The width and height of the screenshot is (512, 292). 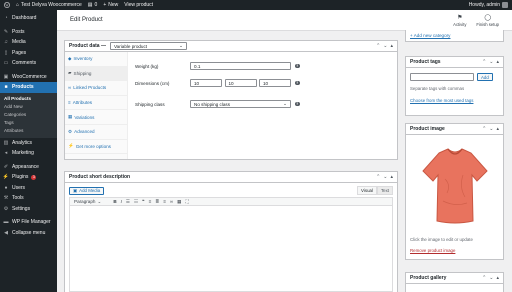 What do you see at coordinates (459, 20) in the screenshot?
I see `activity-button: ⚑ Activity` at bounding box center [459, 20].